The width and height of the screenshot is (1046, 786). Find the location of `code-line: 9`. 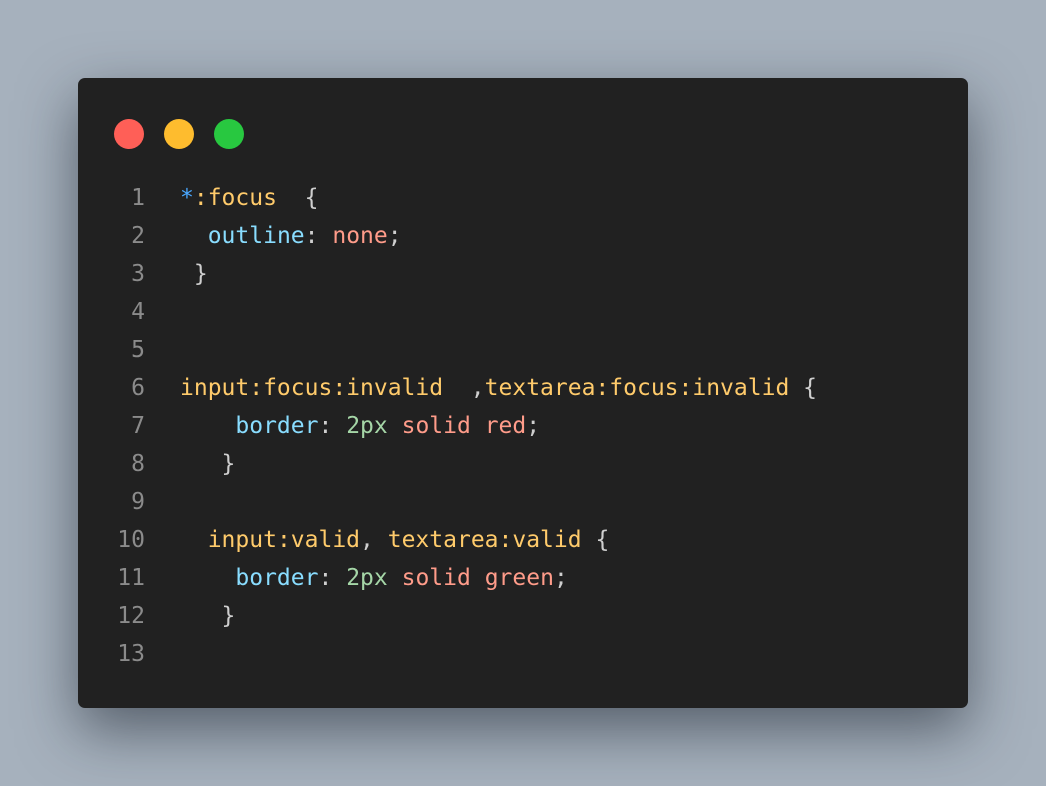

code-line: 9 is located at coordinates (523, 502).